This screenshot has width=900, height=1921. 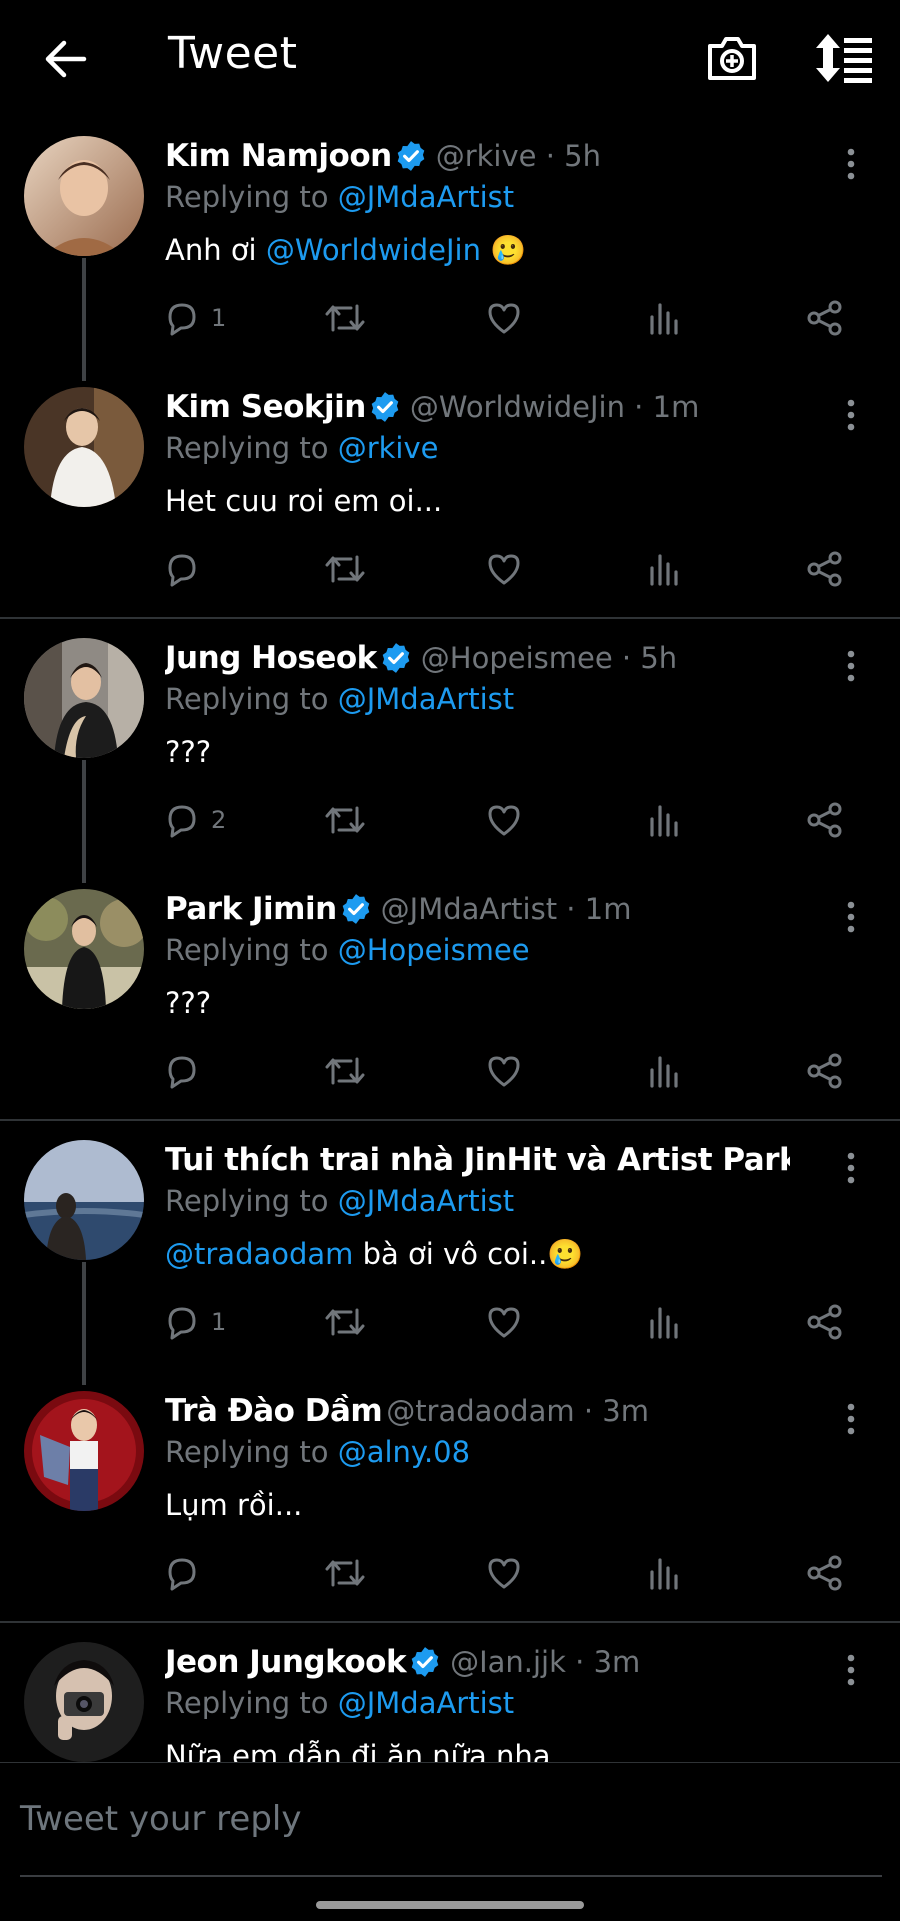 I want to click on author-name: Kim Namjoon, so click(x=278, y=156).